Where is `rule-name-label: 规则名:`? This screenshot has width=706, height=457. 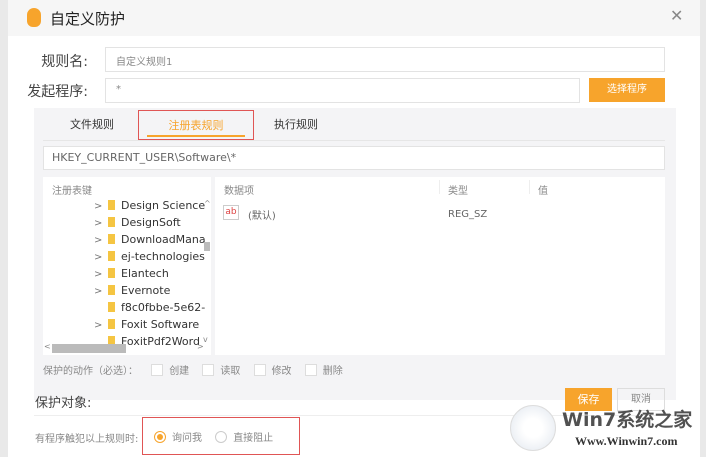 rule-name-label: 规则名: is located at coordinates (64, 62).